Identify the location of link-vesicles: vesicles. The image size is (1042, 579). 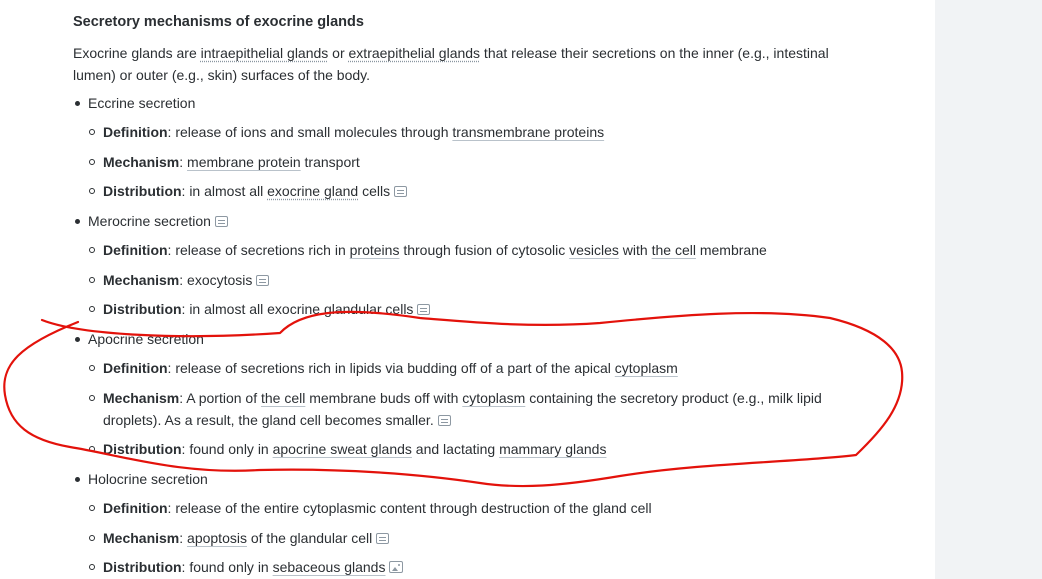
(594, 250).